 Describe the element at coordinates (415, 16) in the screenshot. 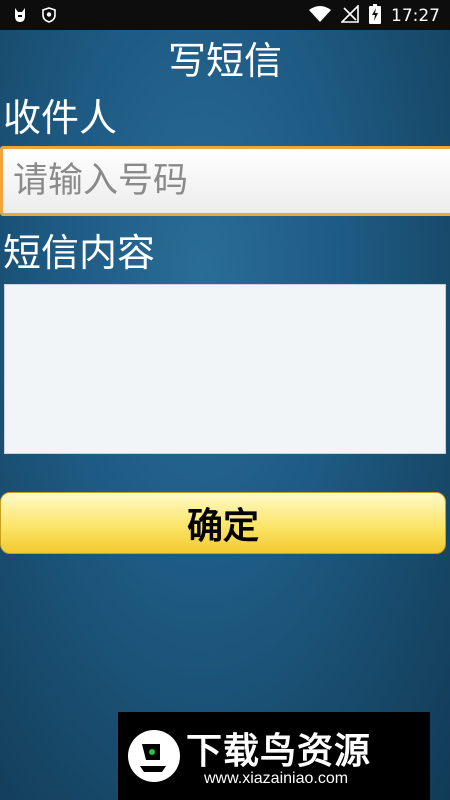

I see `status-time: 17:27` at that location.